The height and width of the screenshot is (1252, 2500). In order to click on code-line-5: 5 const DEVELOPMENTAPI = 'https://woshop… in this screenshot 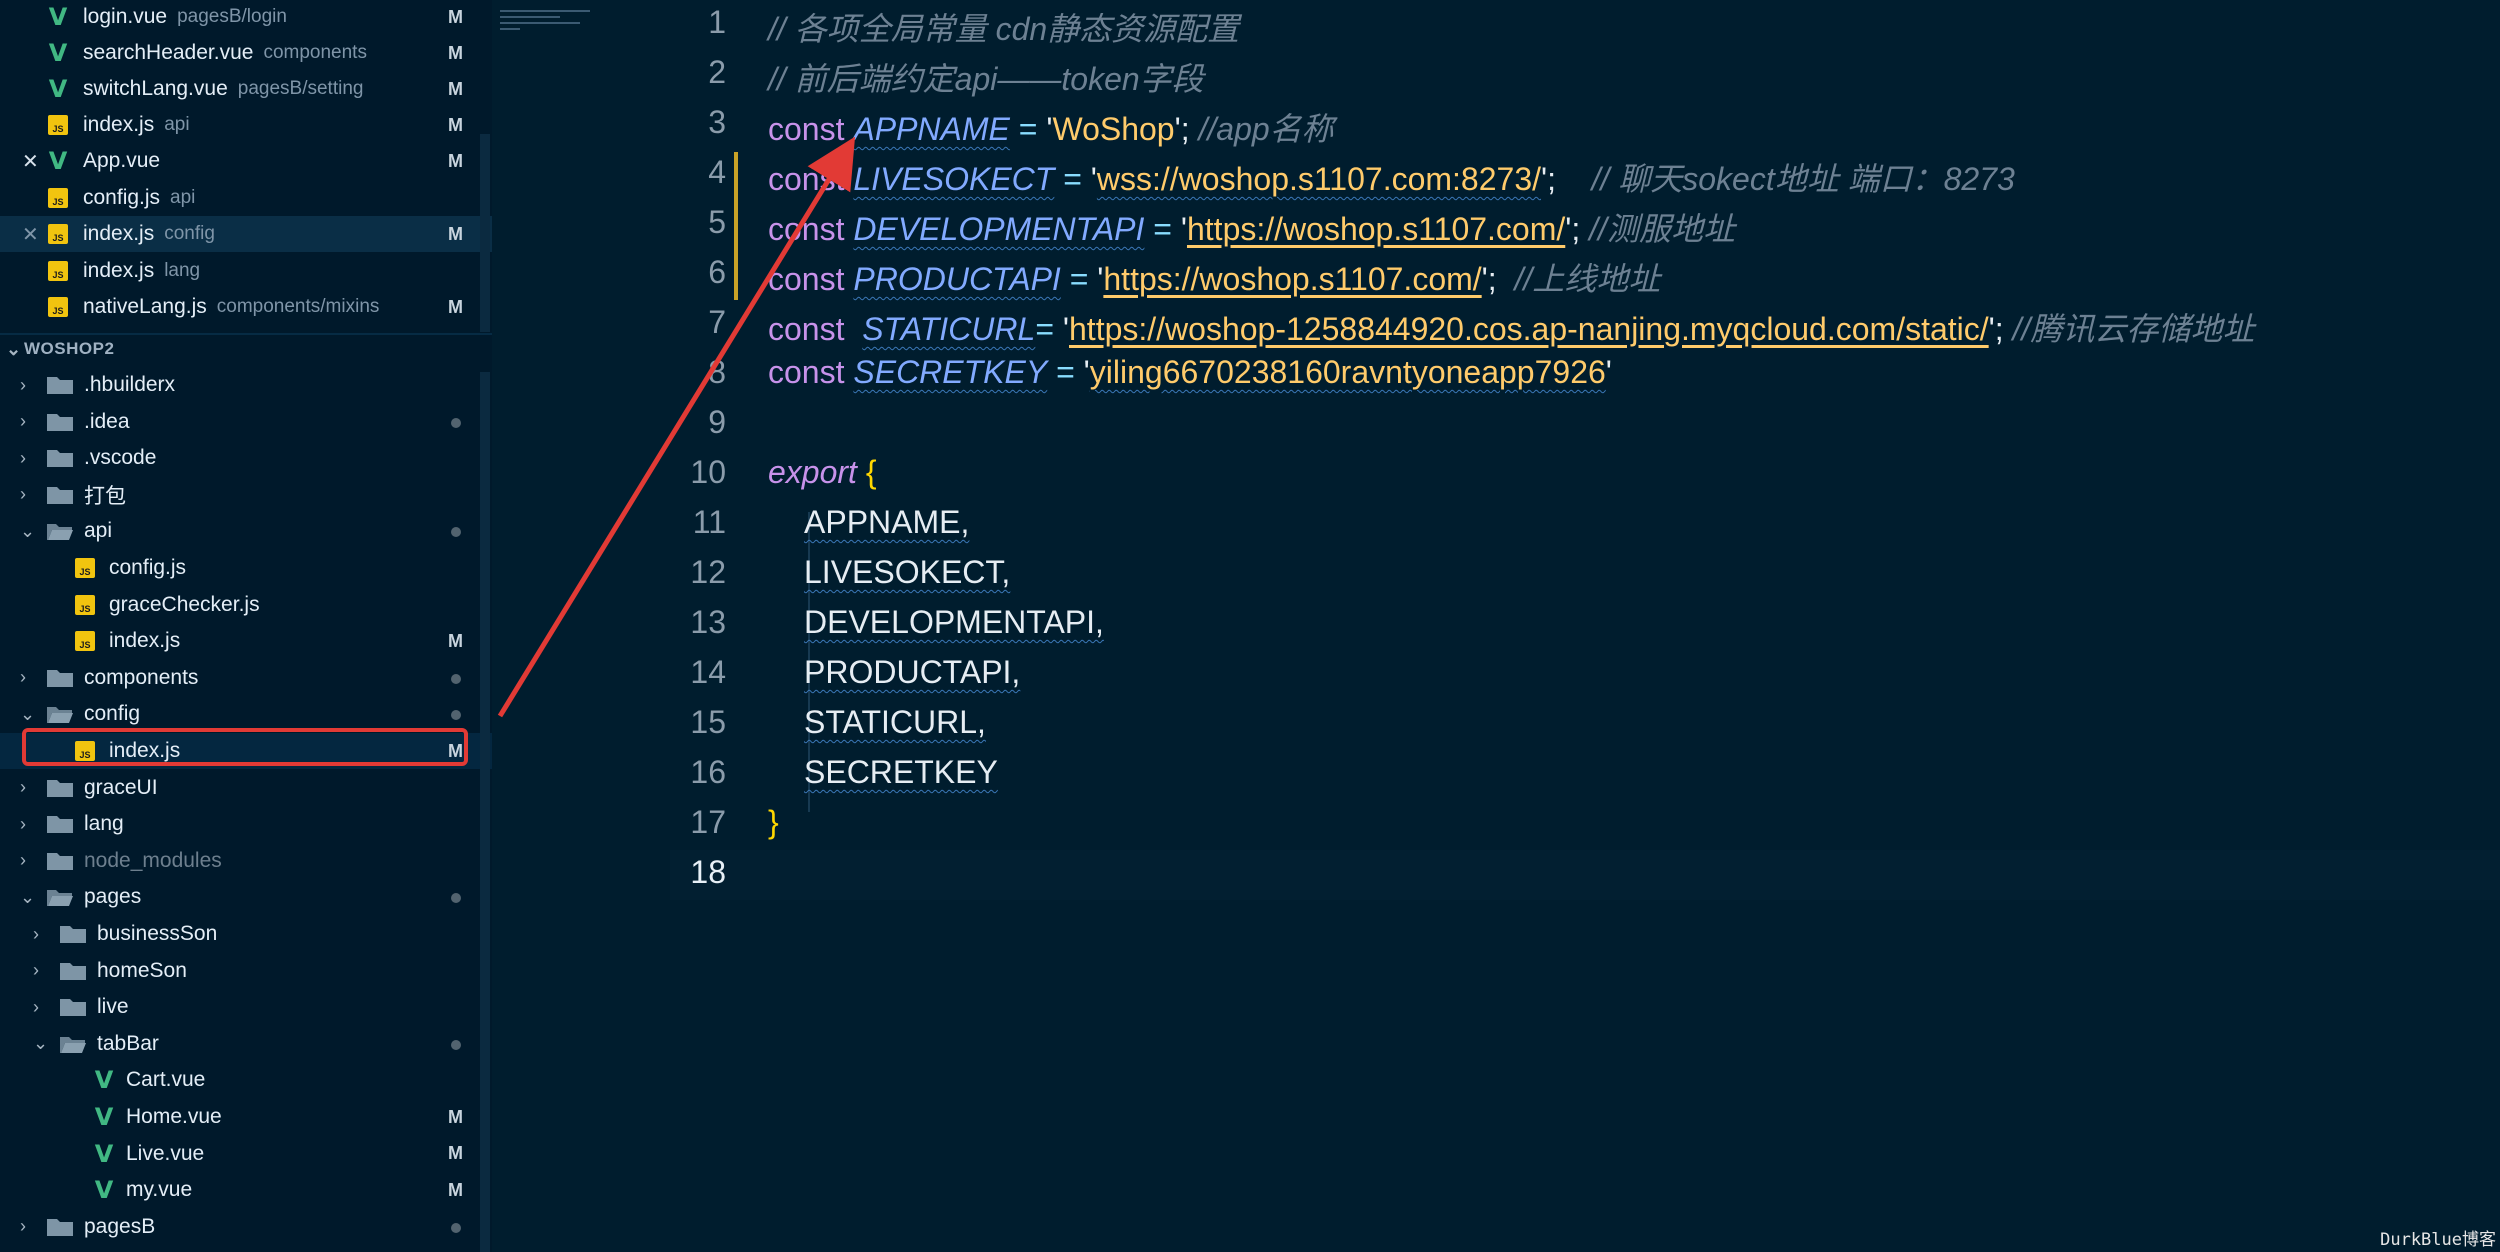, I will do `click(1585, 225)`.